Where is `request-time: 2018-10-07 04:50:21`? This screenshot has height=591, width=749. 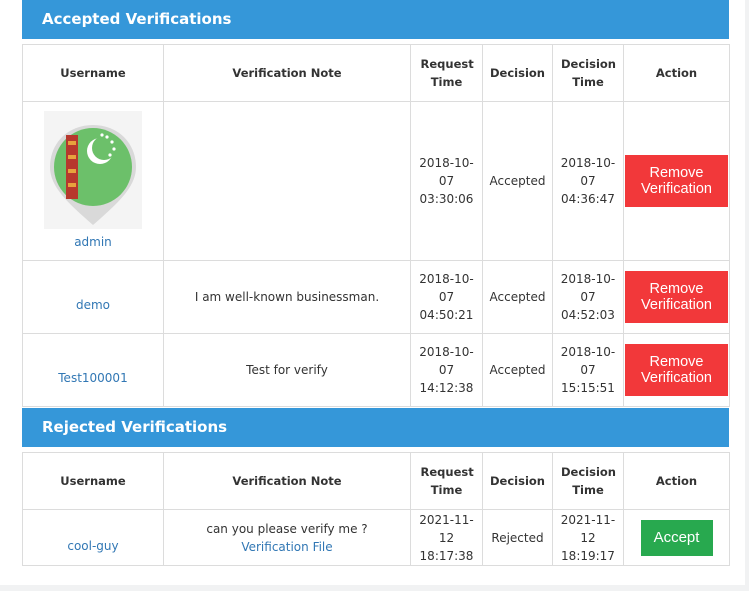
request-time: 2018-10-07 04:50:21 is located at coordinates (446, 297).